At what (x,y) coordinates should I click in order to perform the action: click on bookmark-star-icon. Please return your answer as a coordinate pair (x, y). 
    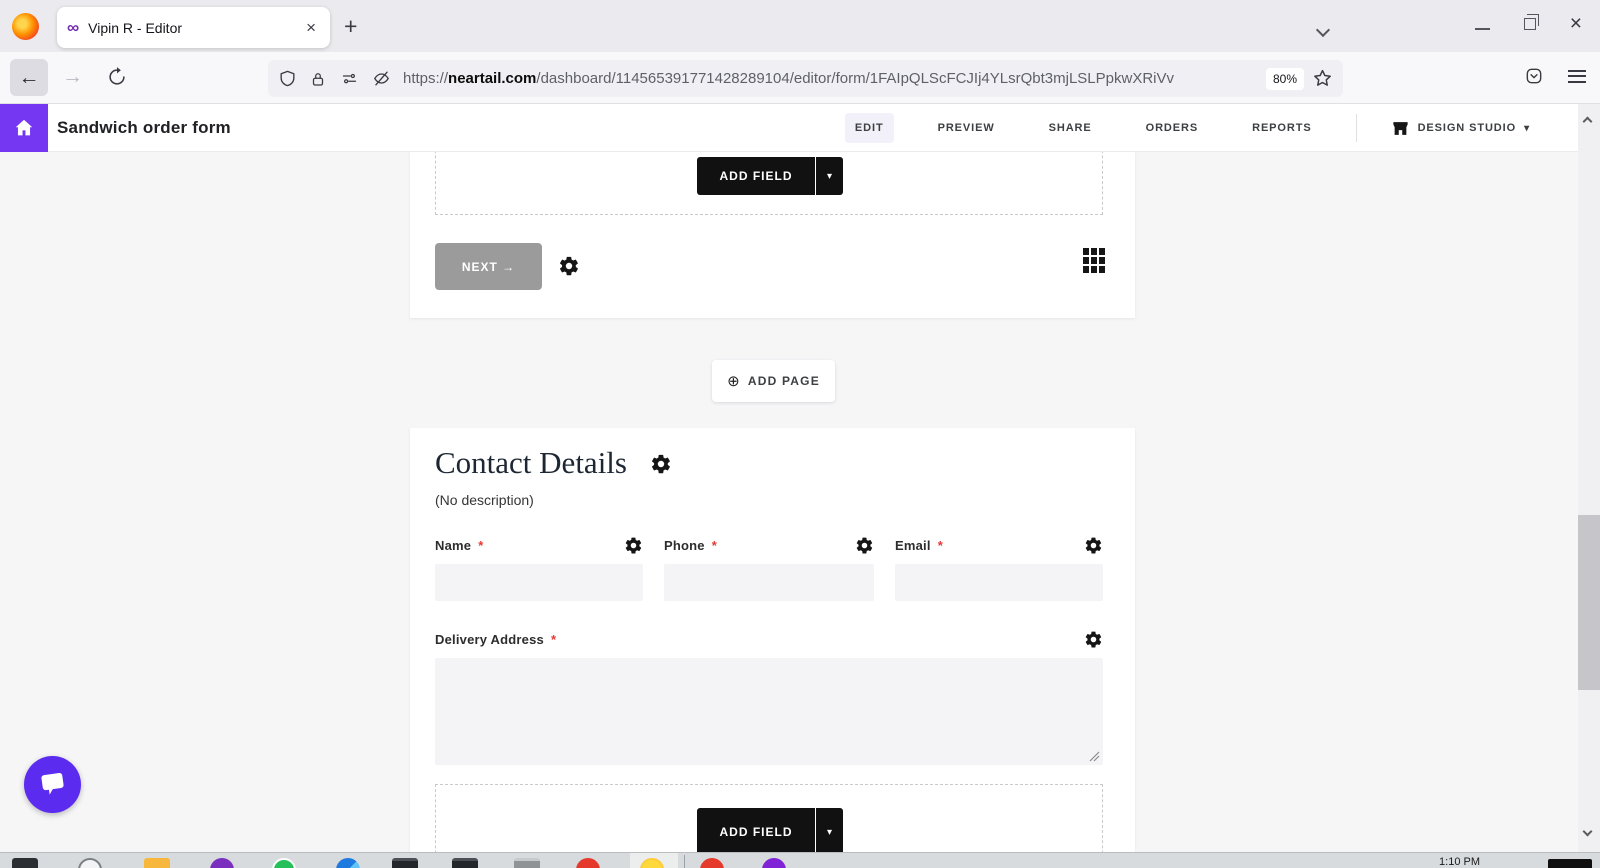
    Looking at the image, I should click on (1322, 78).